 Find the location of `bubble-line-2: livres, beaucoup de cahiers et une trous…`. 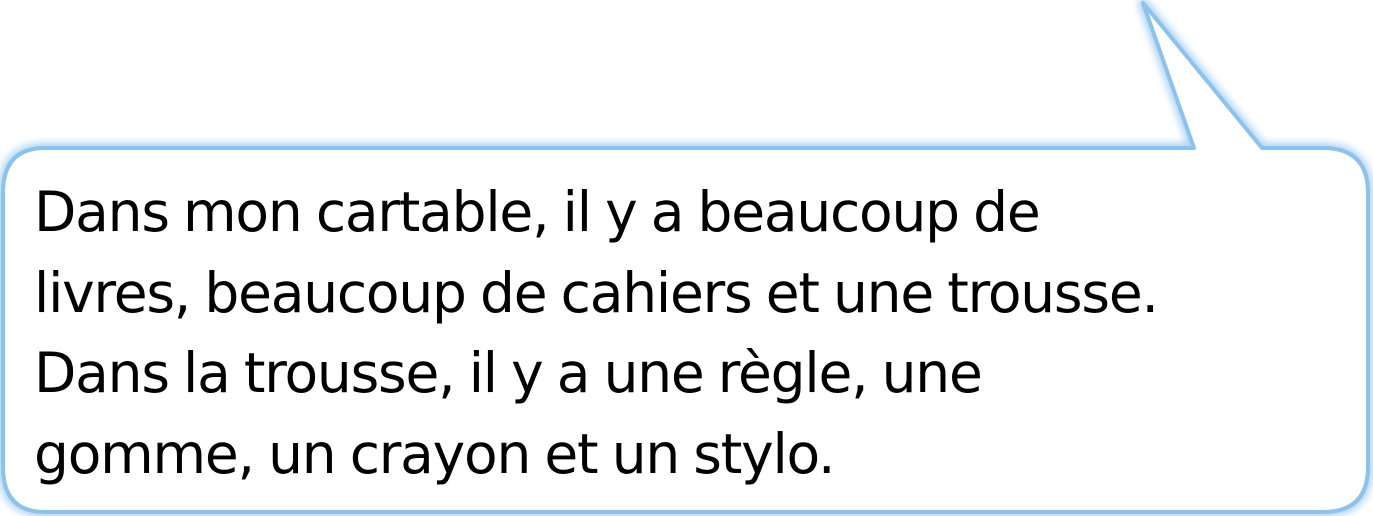

bubble-line-2: livres, beaucoup de cahiers et une trous… is located at coordinates (596, 292).